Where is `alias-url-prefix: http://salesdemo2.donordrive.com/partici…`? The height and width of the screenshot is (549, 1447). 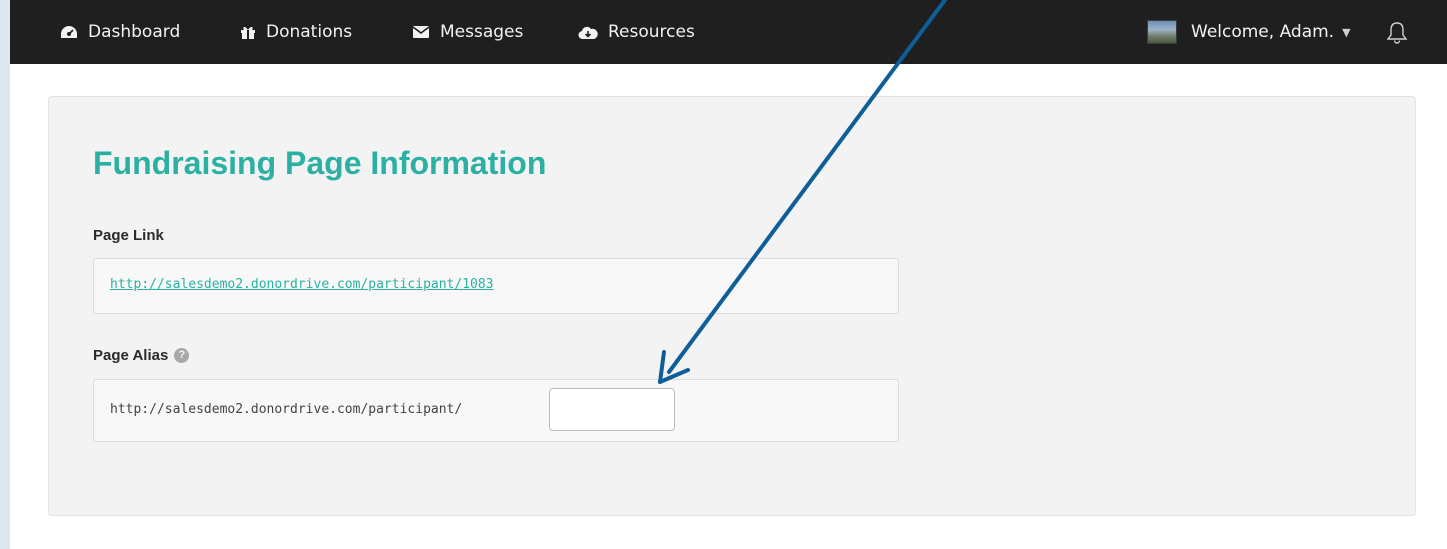 alias-url-prefix: http://salesdemo2.donordrive.com/partici… is located at coordinates (286, 409).